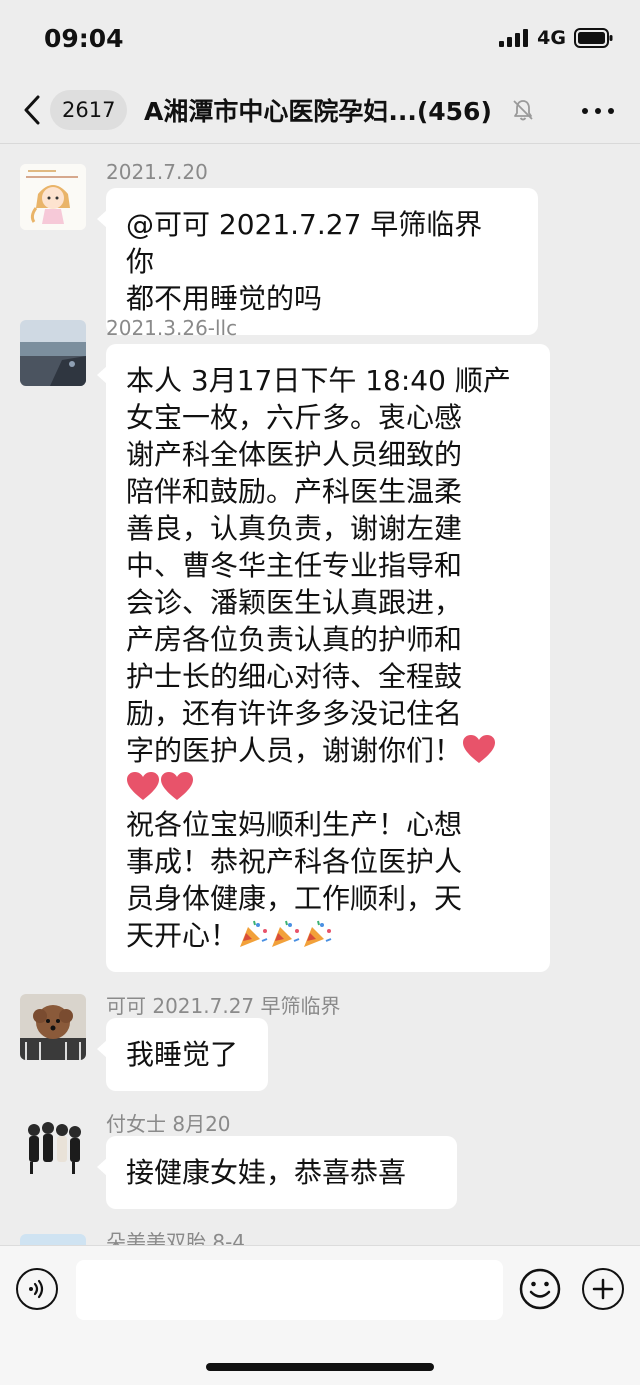  What do you see at coordinates (514, 38) in the screenshot?
I see `signal-icon` at bounding box center [514, 38].